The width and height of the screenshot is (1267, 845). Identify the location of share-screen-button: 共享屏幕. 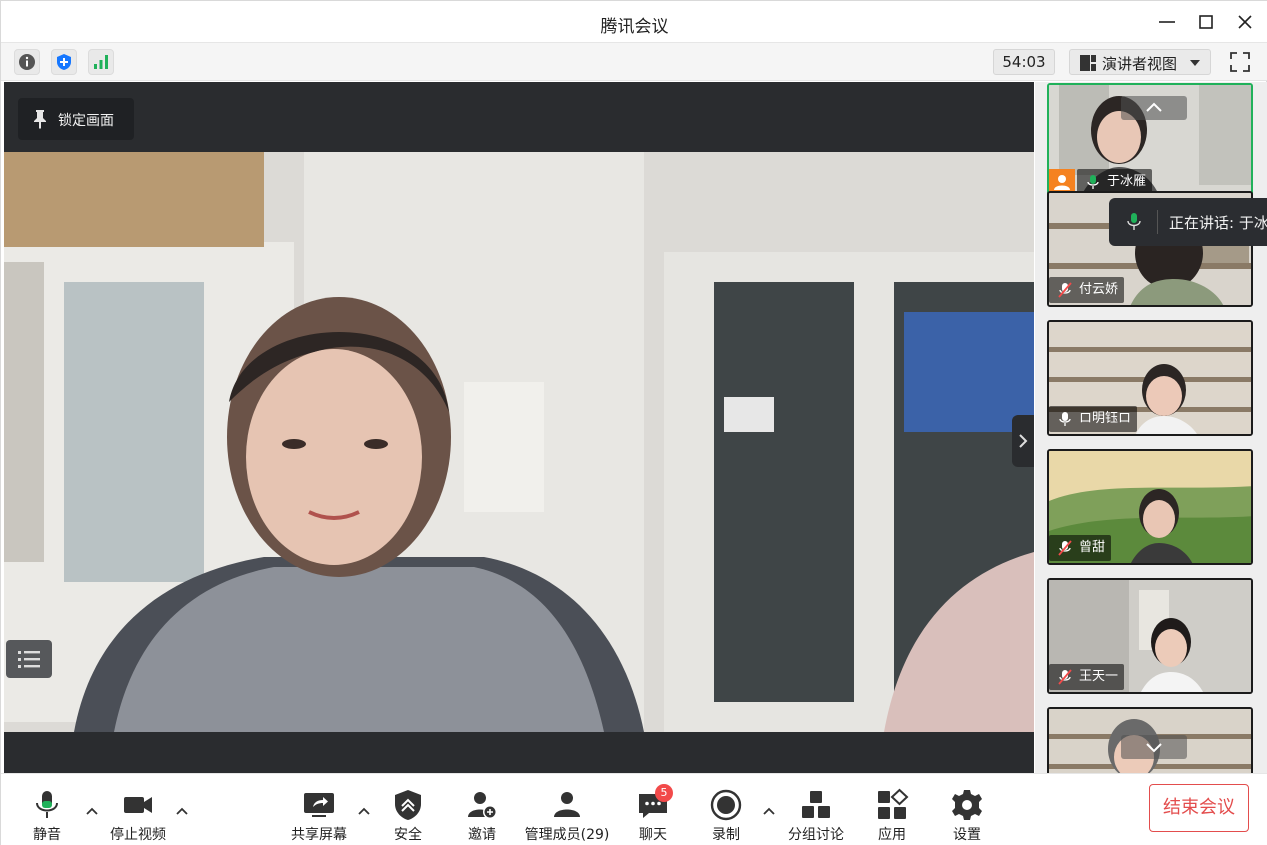
(319, 816).